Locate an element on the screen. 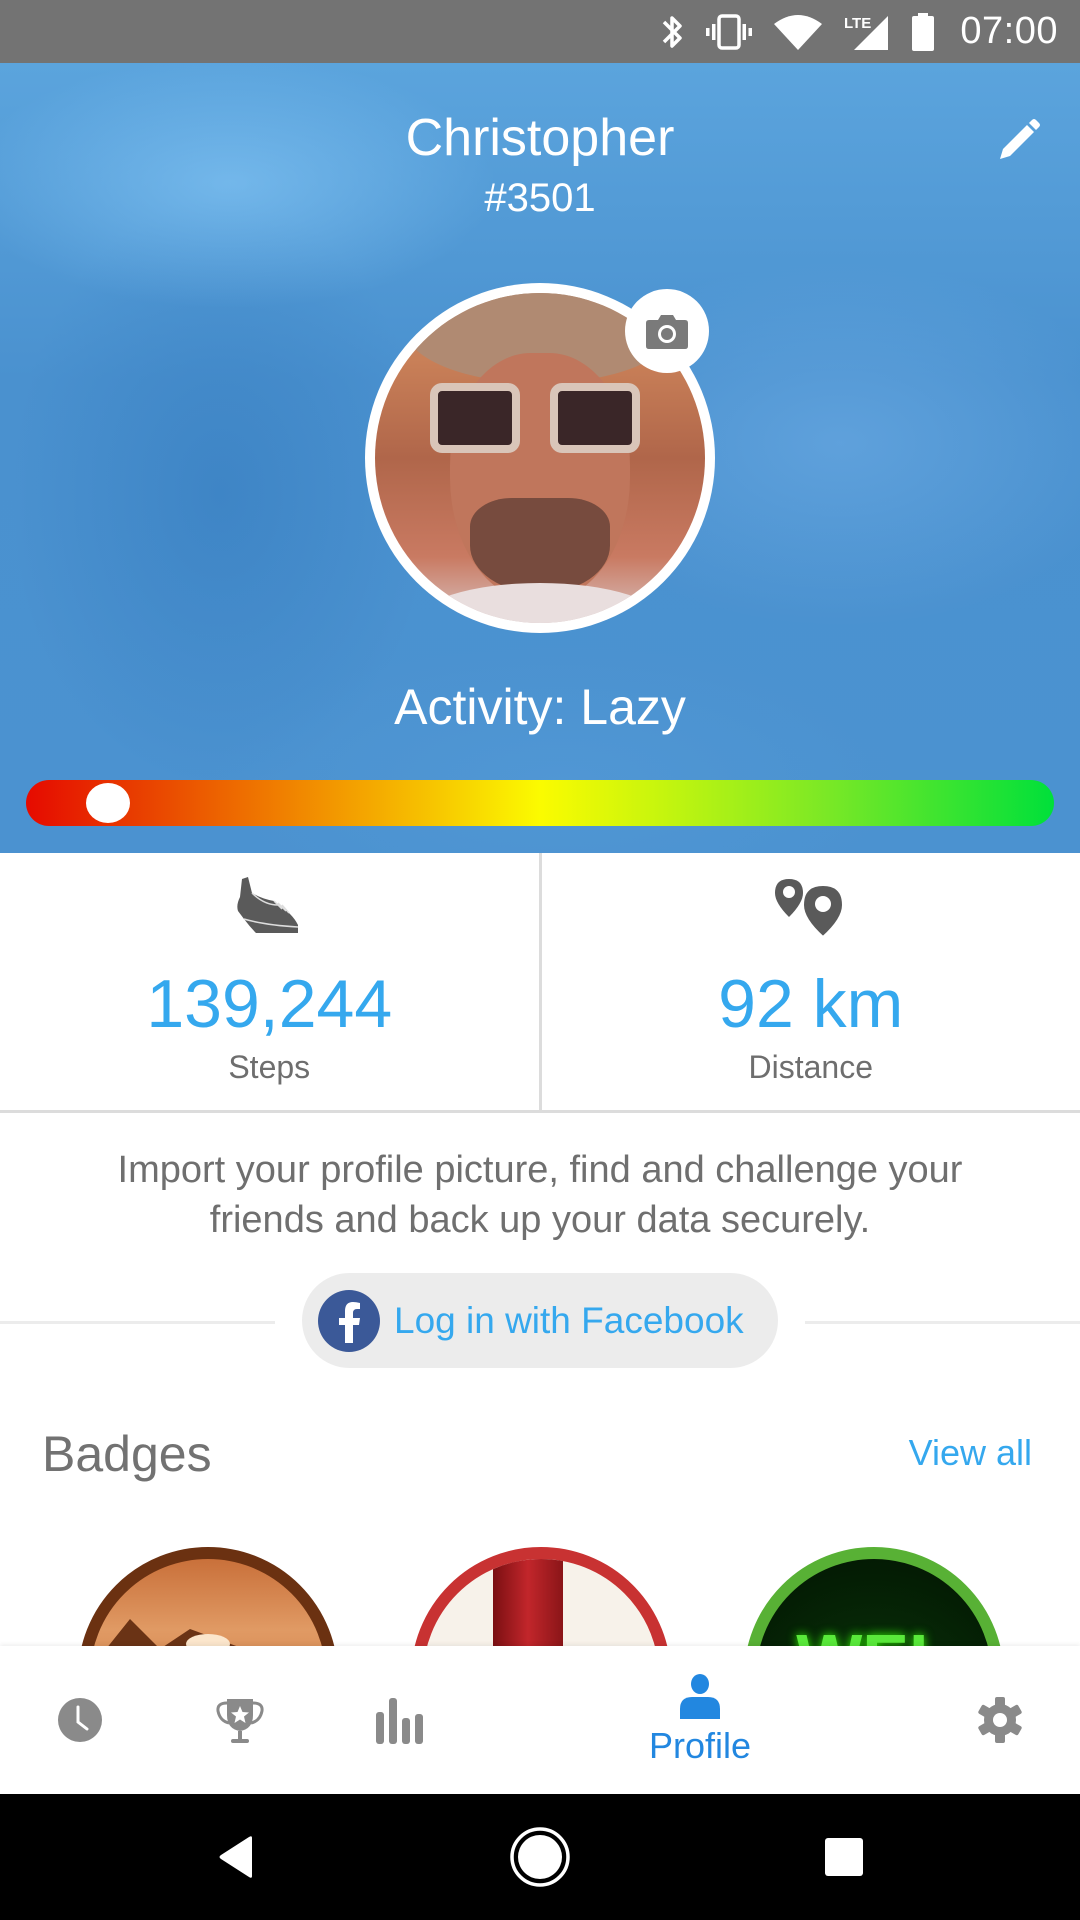 The height and width of the screenshot is (1920, 1080). map-pins-icon is located at coordinates (811, 909).